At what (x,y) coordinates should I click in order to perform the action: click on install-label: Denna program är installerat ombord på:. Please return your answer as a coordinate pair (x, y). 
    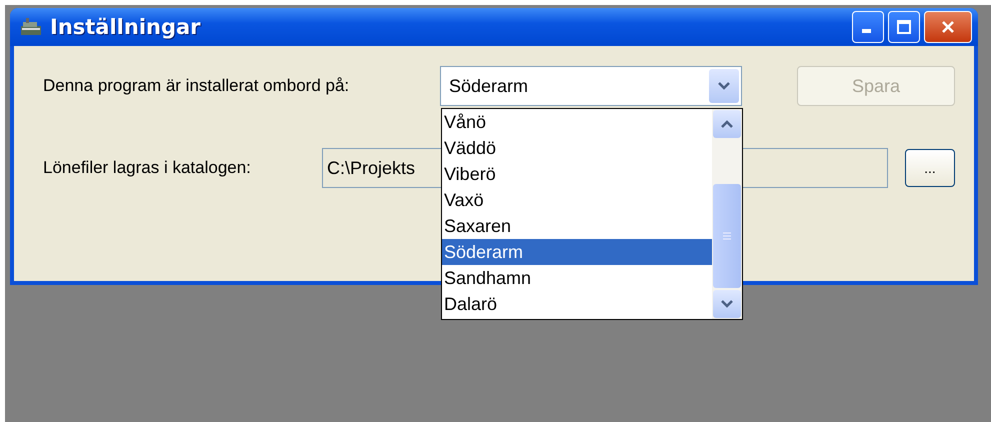
    Looking at the image, I should click on (196, 86).